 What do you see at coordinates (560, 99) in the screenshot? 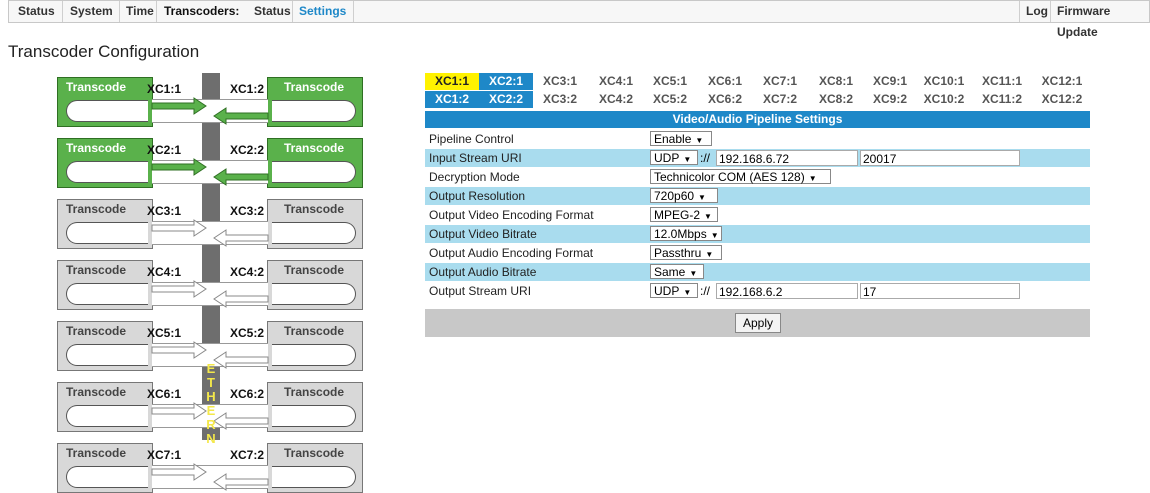
I see `tab-xc3-2: XC3:2` at bounding box center [560, 99].